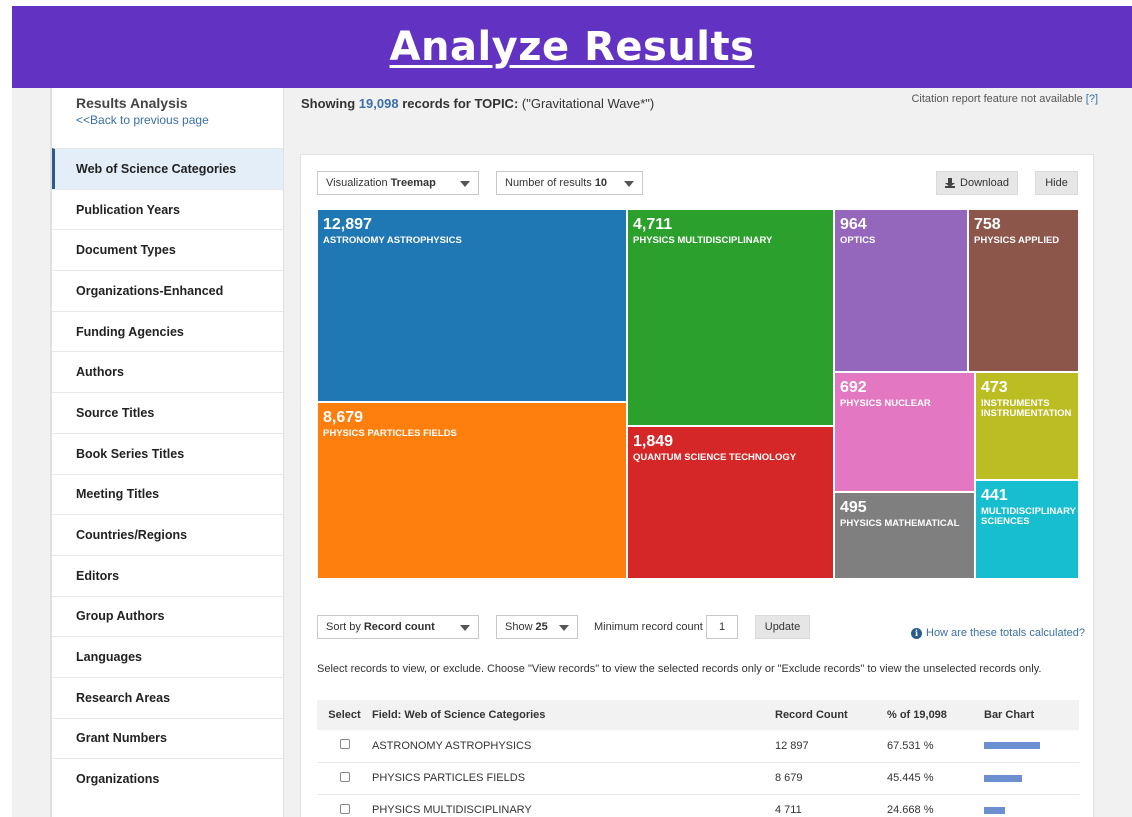 The image size is (1132, 817). What do you see at coordinates (904, 535) in the screenshot?
I see `treemap-tile-physics-mathematical: 495 PHYSICS MATHEMATICAL` at bounding box center [904, 535].